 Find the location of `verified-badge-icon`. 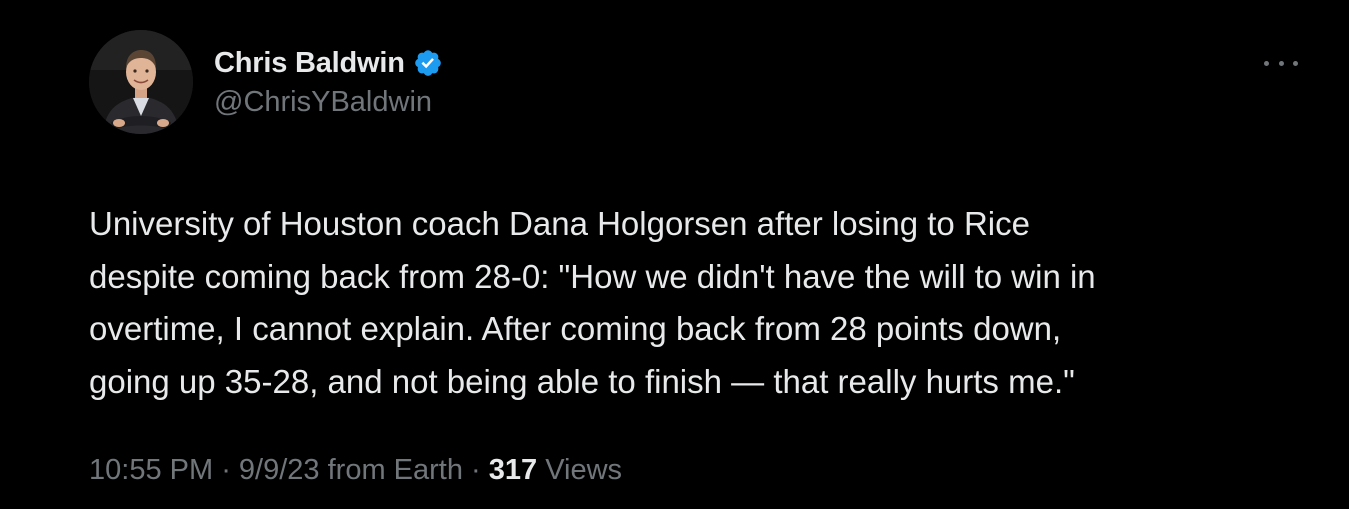

verified-badge-icon is located at coordinates (428, 63).